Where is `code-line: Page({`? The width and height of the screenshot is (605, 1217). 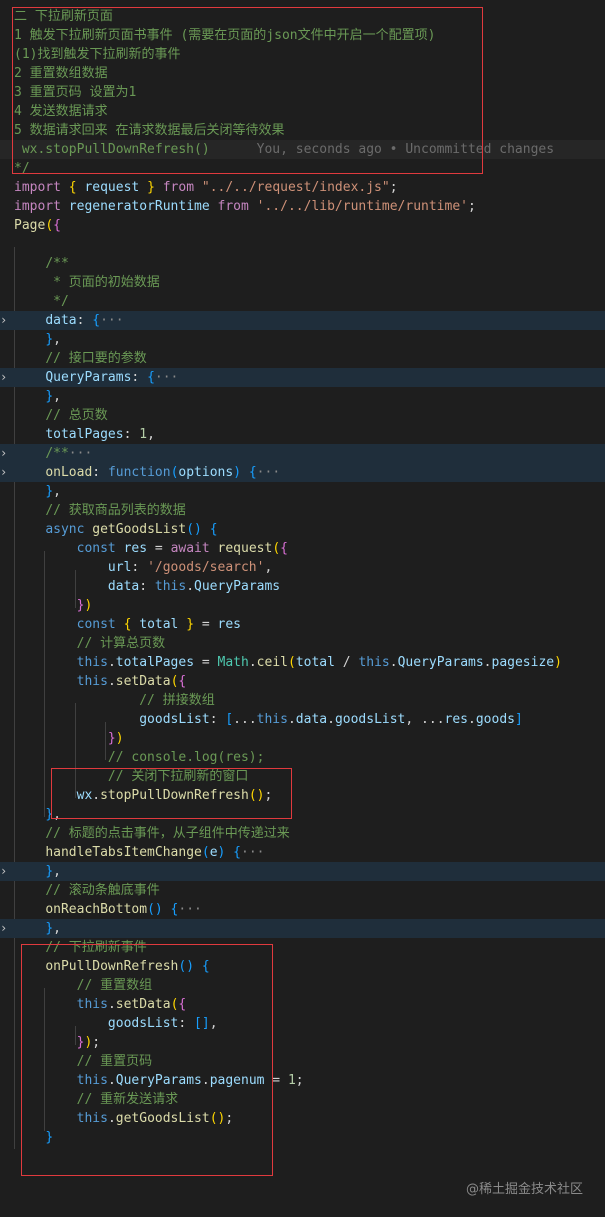 code-line: Page({ is located at coordinates (302, 225).